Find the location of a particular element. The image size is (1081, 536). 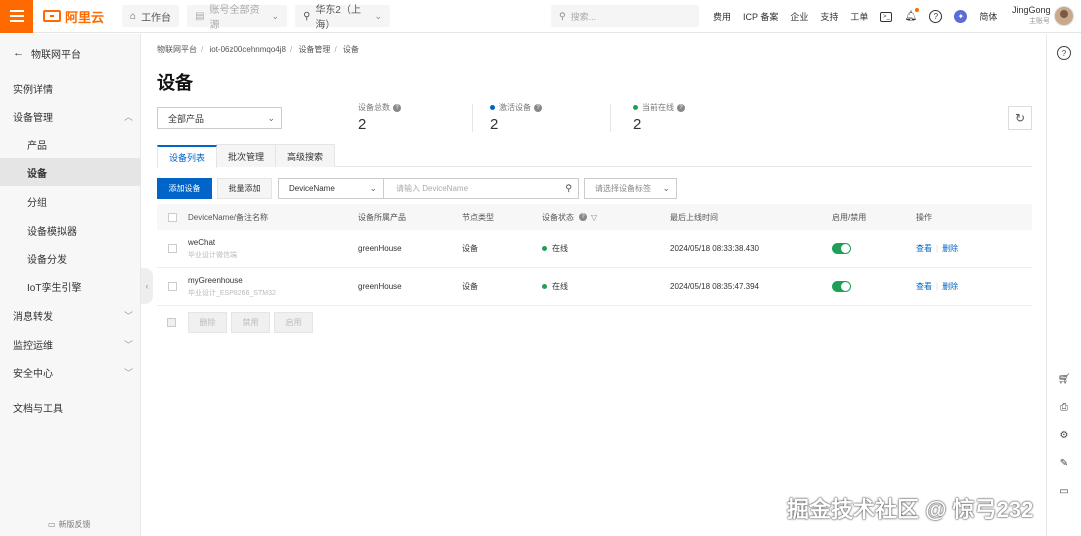

refresh-icon: ↻ is located at coordinates (1020, 118).